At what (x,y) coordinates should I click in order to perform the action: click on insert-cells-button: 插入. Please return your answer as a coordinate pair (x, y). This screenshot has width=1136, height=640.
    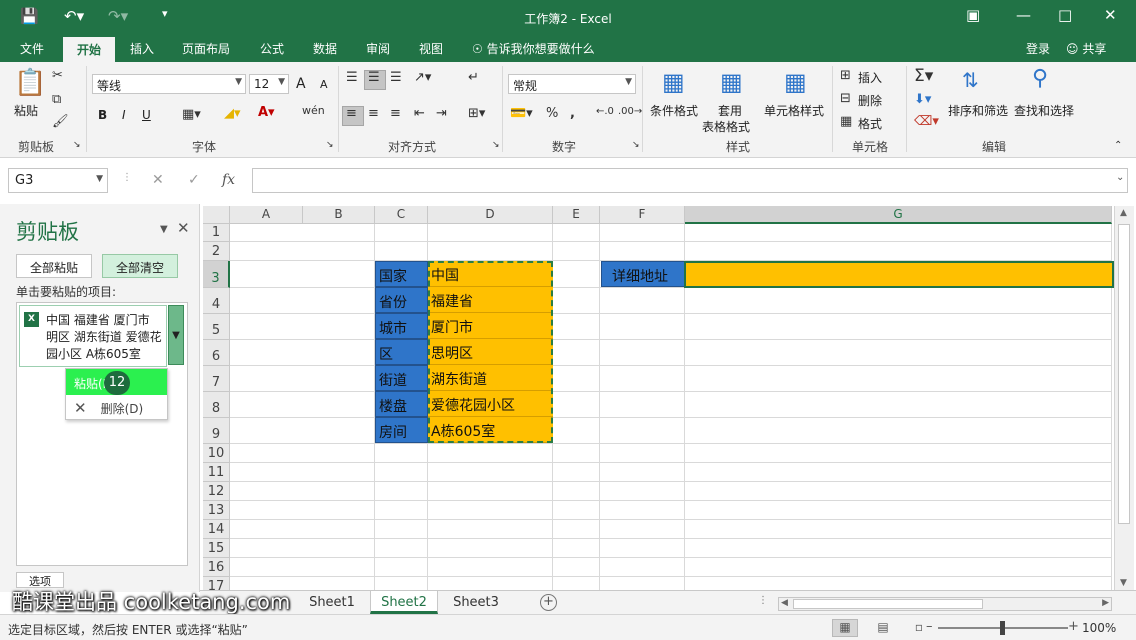
    Looking at the image, I should click on (870, 77).